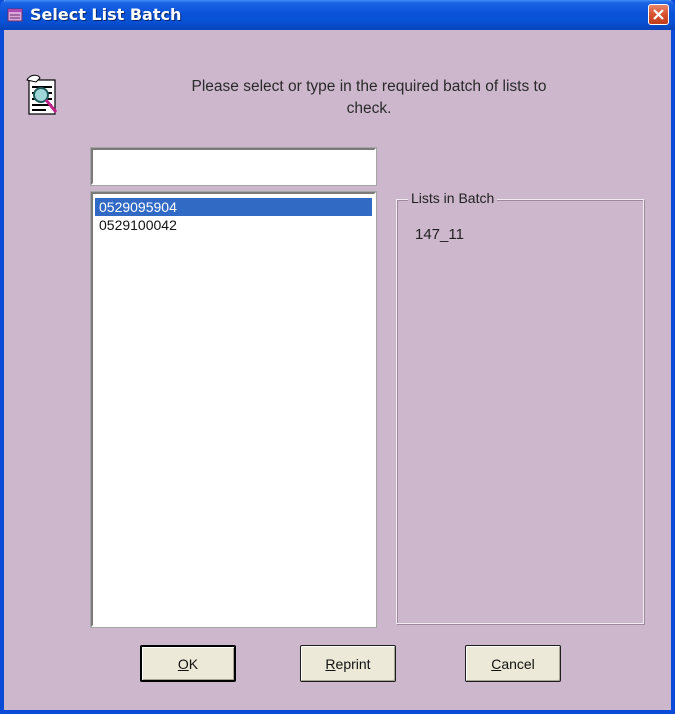  Describe the element at coordinates (496, 663) in the screenshot. I see `cancel-button-accel: C` at that location.